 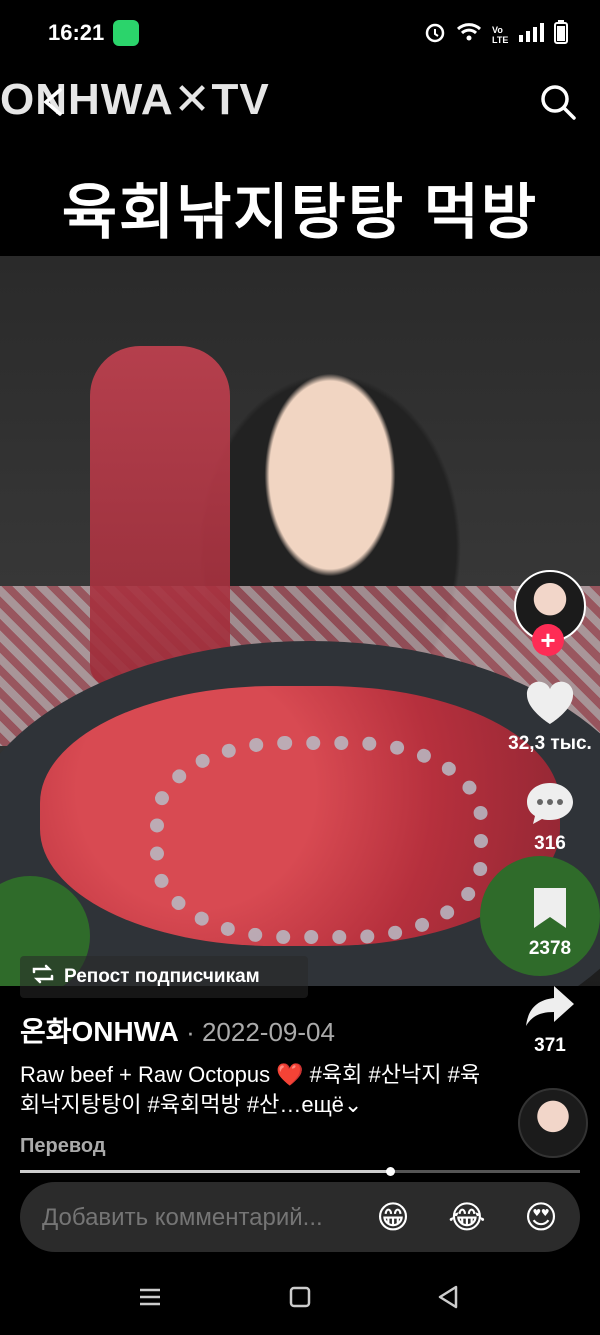 I want to click on comment-bar: 😁 😂 😍, so click(x=300, y=1218).